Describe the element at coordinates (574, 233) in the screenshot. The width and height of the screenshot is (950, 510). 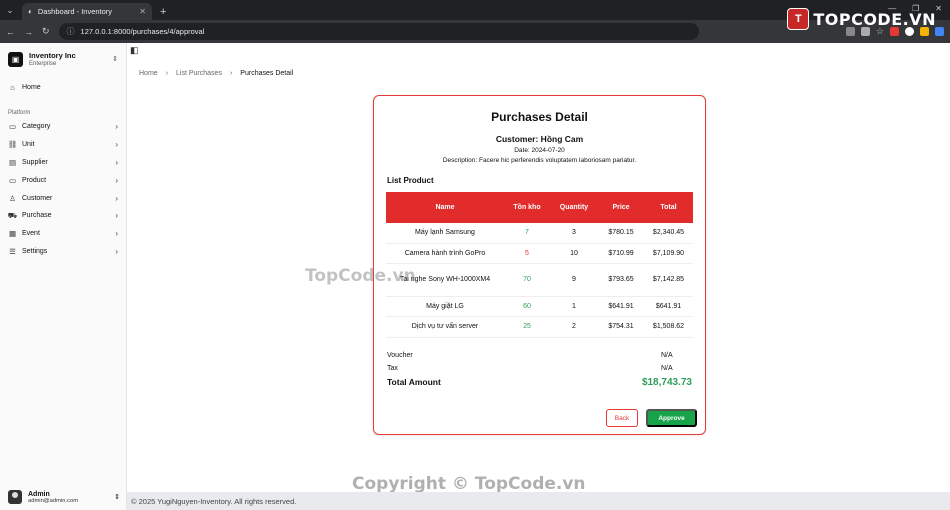
I see `cell-quantity: 3` at that location.